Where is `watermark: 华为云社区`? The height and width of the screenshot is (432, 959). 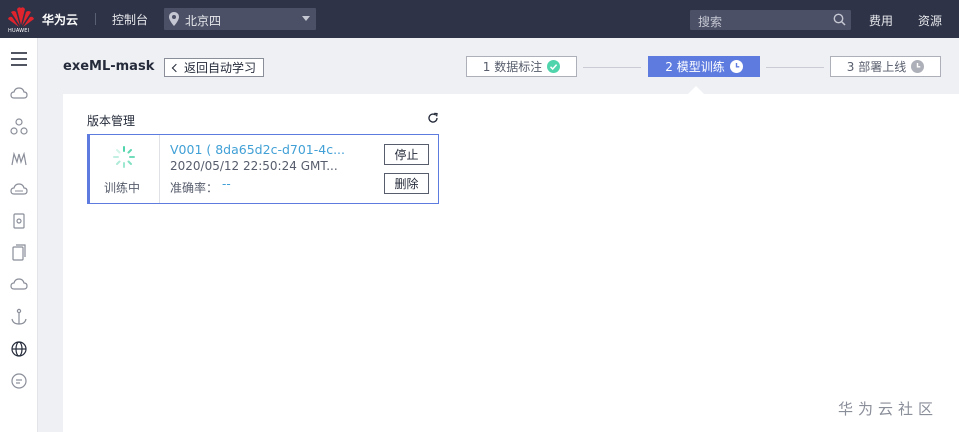 watermark: 华为云社区 is located at coordinates (888, 409).